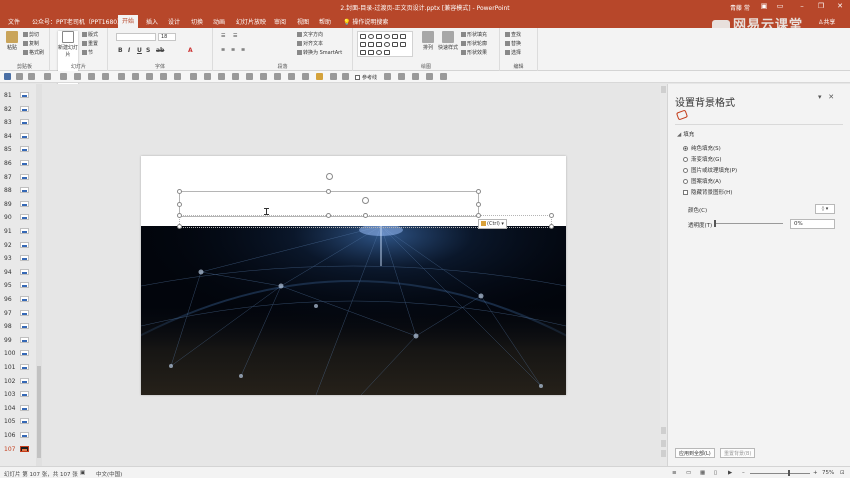  What do you see at coordinates (17, 408) in the screenshot?
I see `slide-thumbnail: 104` at bounding box center [17, 408].